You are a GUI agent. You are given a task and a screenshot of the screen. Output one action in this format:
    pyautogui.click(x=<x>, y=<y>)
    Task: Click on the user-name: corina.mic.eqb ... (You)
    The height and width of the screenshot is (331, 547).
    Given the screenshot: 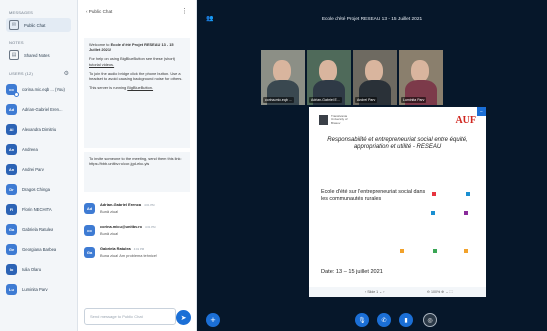 What is the action you would take?
    pyautogui.click(x=43, y=89)
    